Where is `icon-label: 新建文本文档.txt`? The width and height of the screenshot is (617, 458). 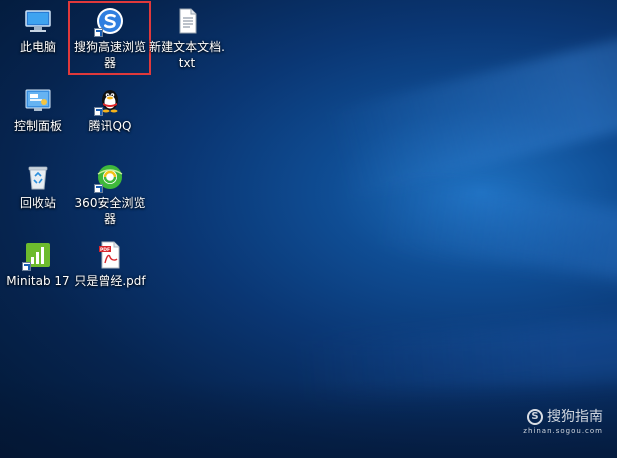
icon-label: 新建文本文档.txt is located at coordinates (187, 55).